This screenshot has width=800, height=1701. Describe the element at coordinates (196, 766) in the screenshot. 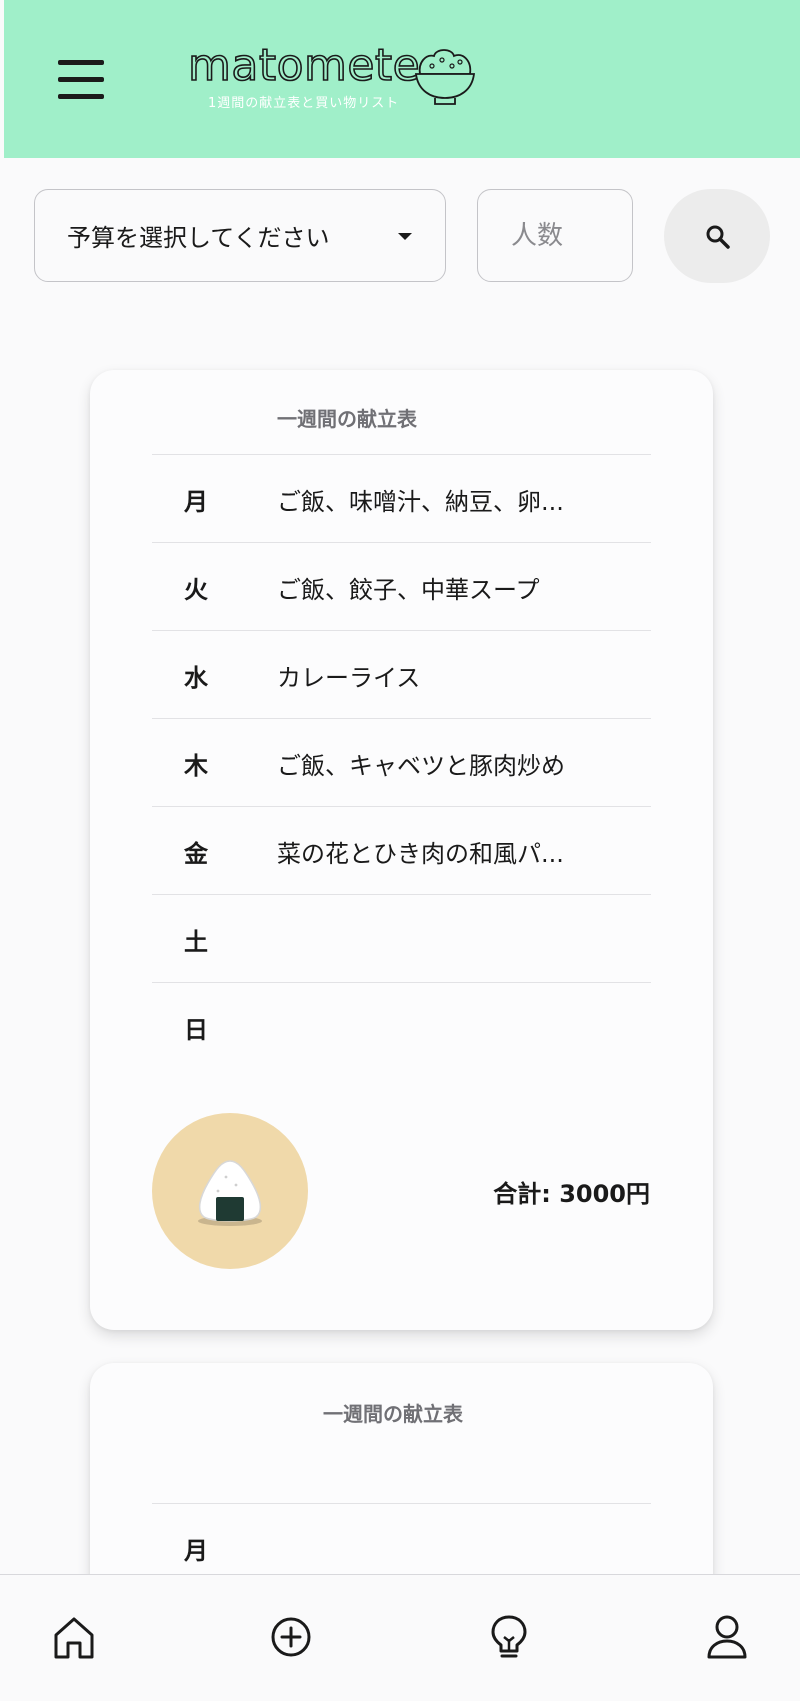

I see `day-label: 木` at that location.